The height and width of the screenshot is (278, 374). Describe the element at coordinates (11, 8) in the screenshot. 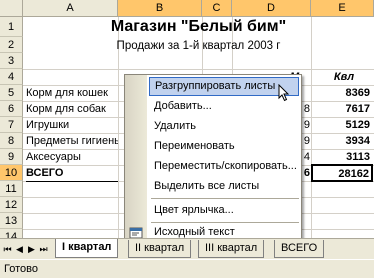

I see `select-all-corner` at that location.